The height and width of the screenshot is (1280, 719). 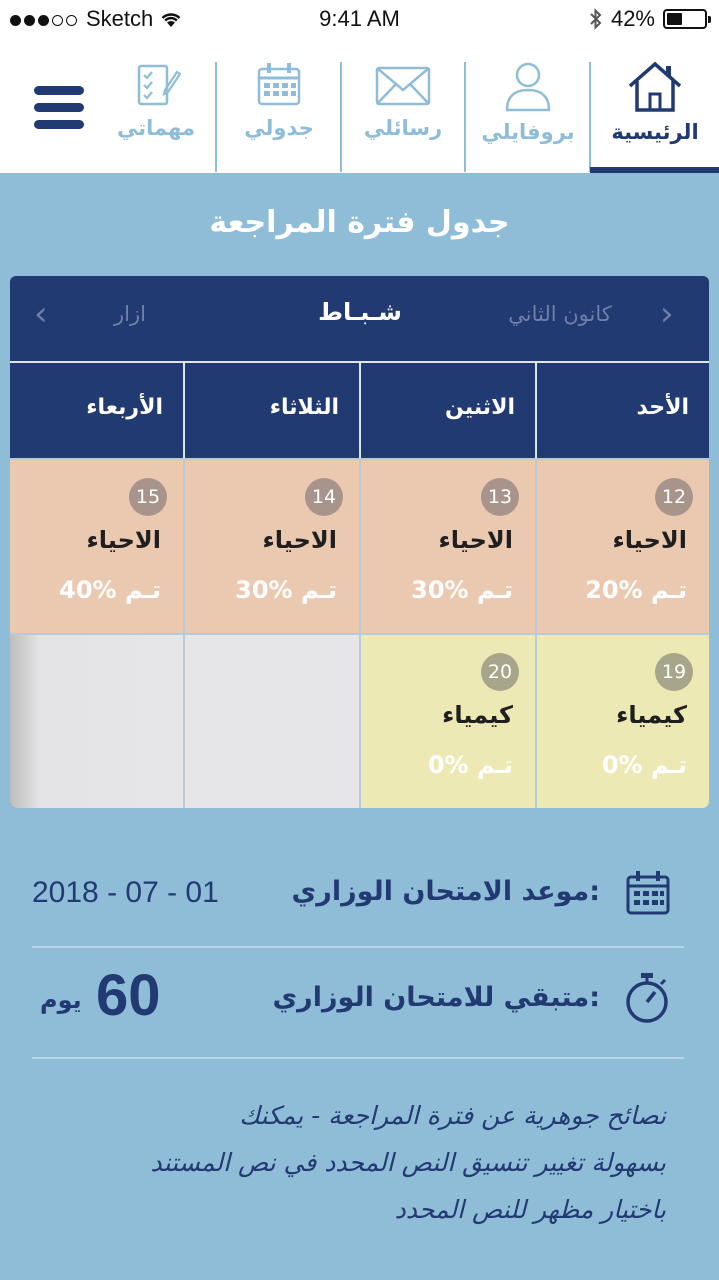 I want to click on page-title: جدول فترة المراجعة, so click(x=359, y=222).